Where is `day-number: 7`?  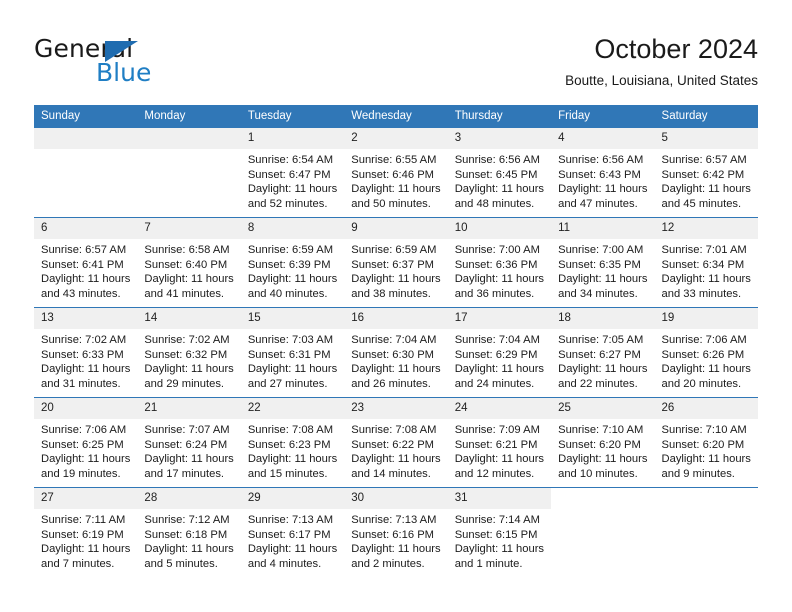 day-number: 7 is located at coordinates (189, 228).